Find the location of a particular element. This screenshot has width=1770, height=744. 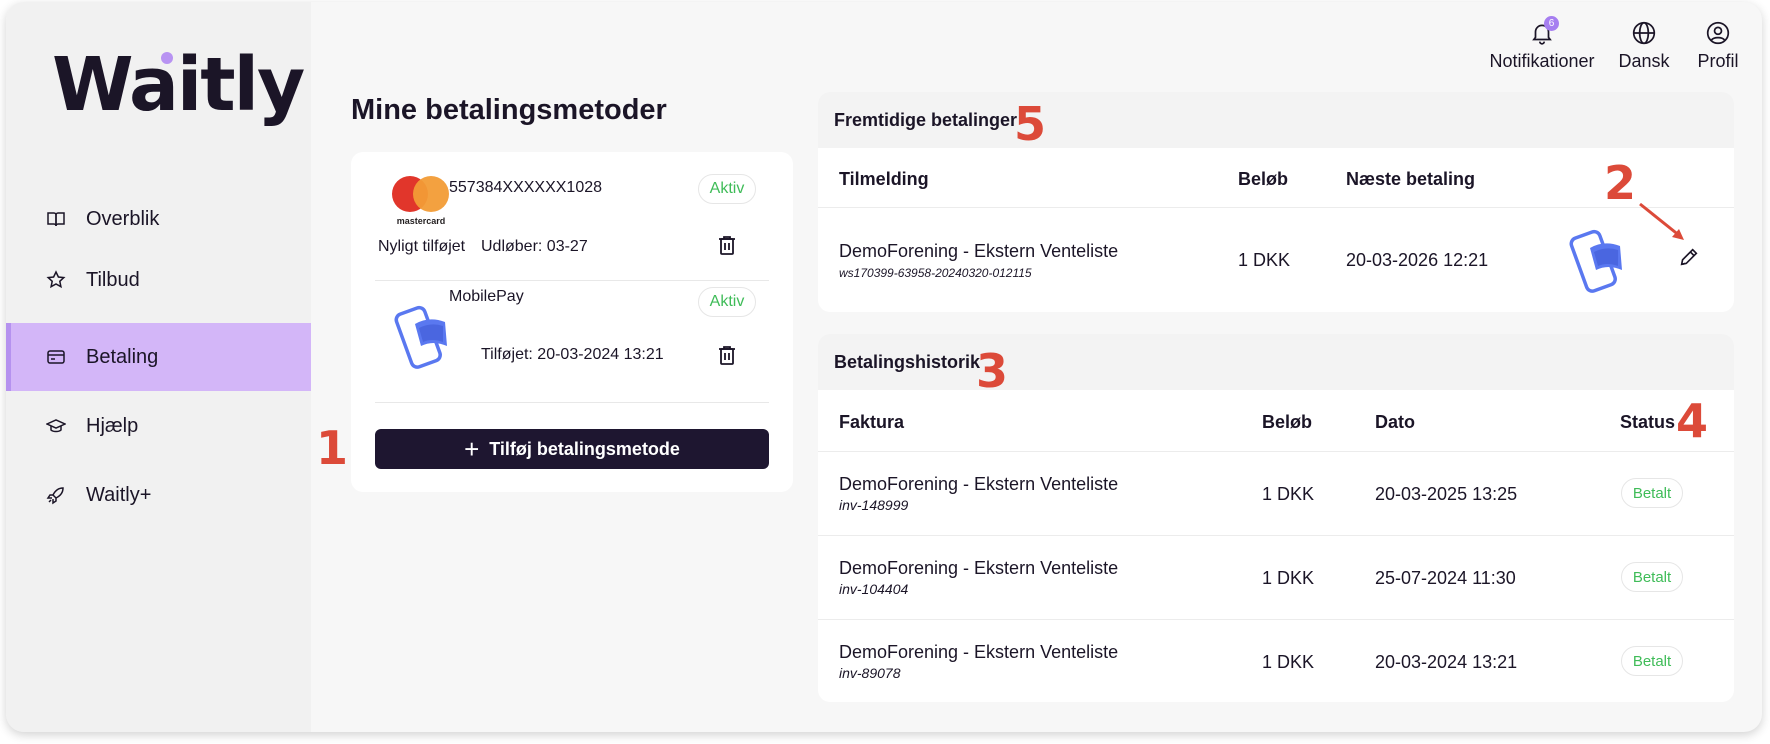

invoice-ref: inv-148999 is located at coordinates (874, 505).